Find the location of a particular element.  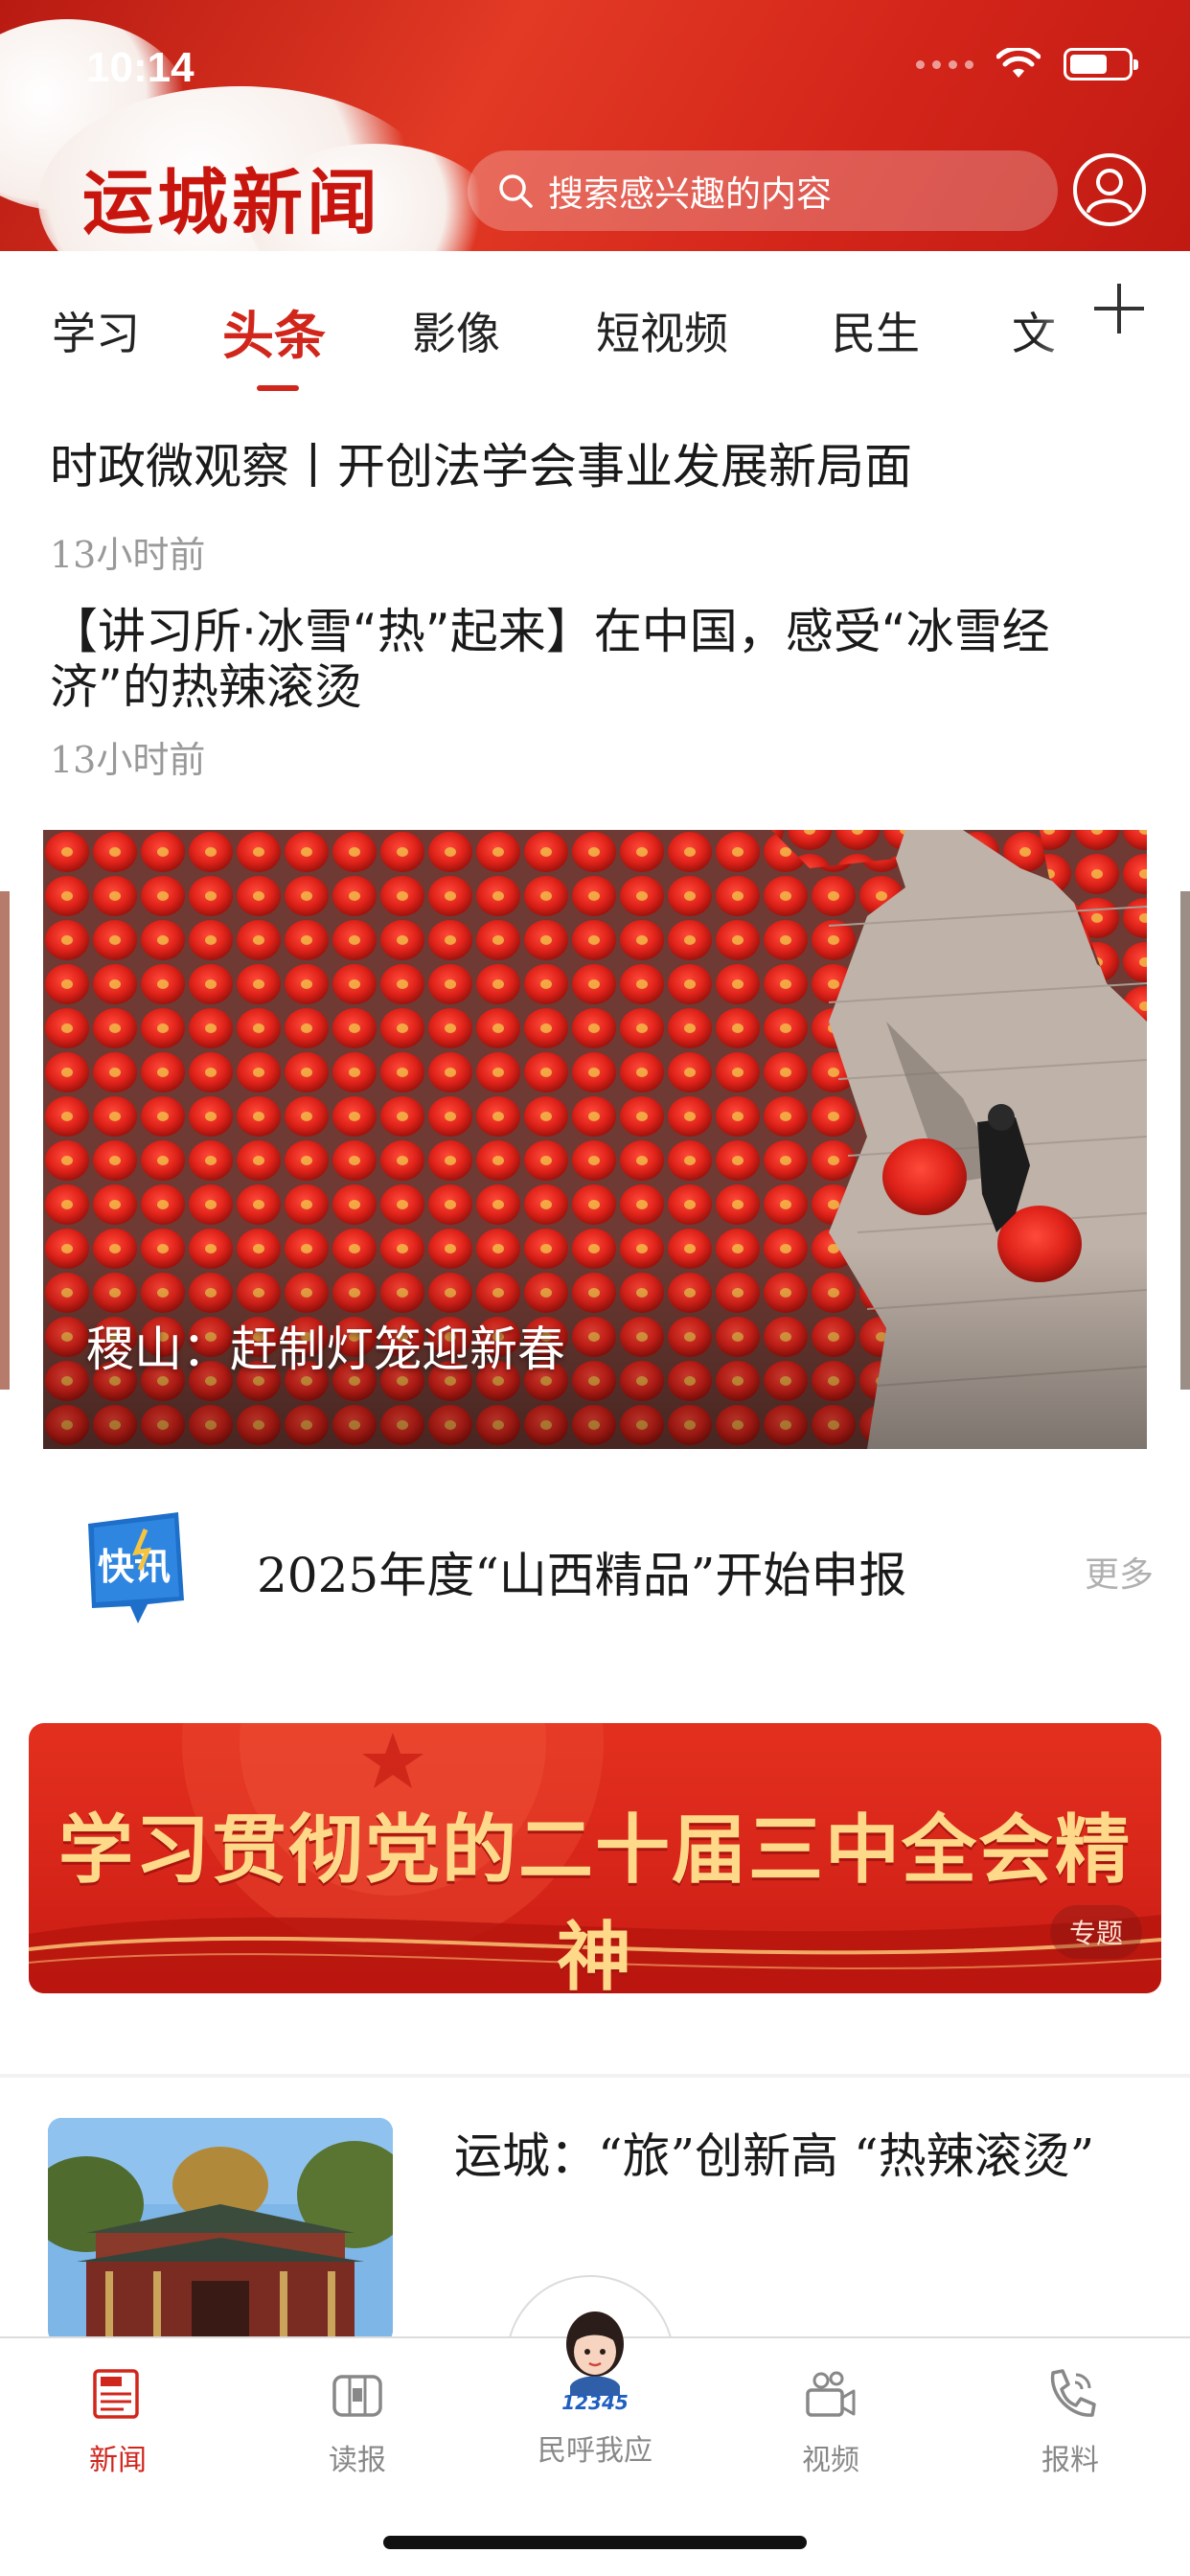

news-title: 时政微观察丨开创法学会事业发展新局面 is located at coordinates (596, 467).